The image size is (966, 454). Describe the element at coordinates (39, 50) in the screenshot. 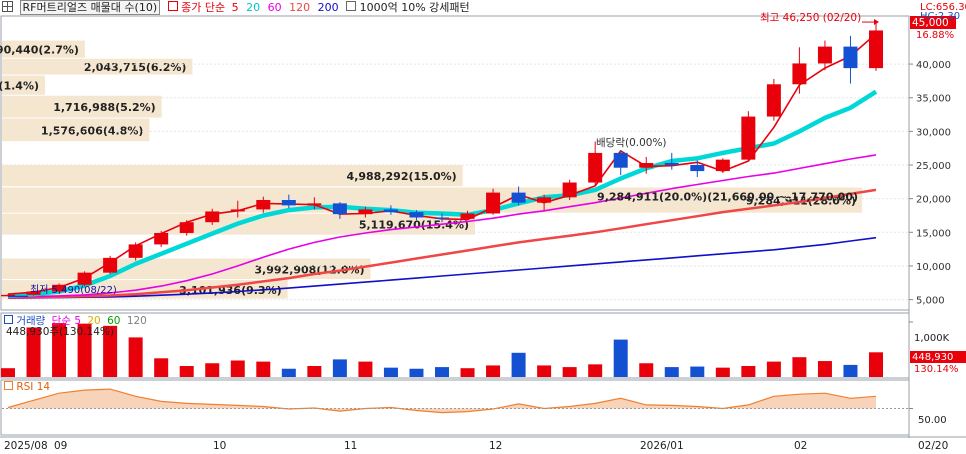

I see `volume-profile-label-0: 890,440(2.7%)` at that location.